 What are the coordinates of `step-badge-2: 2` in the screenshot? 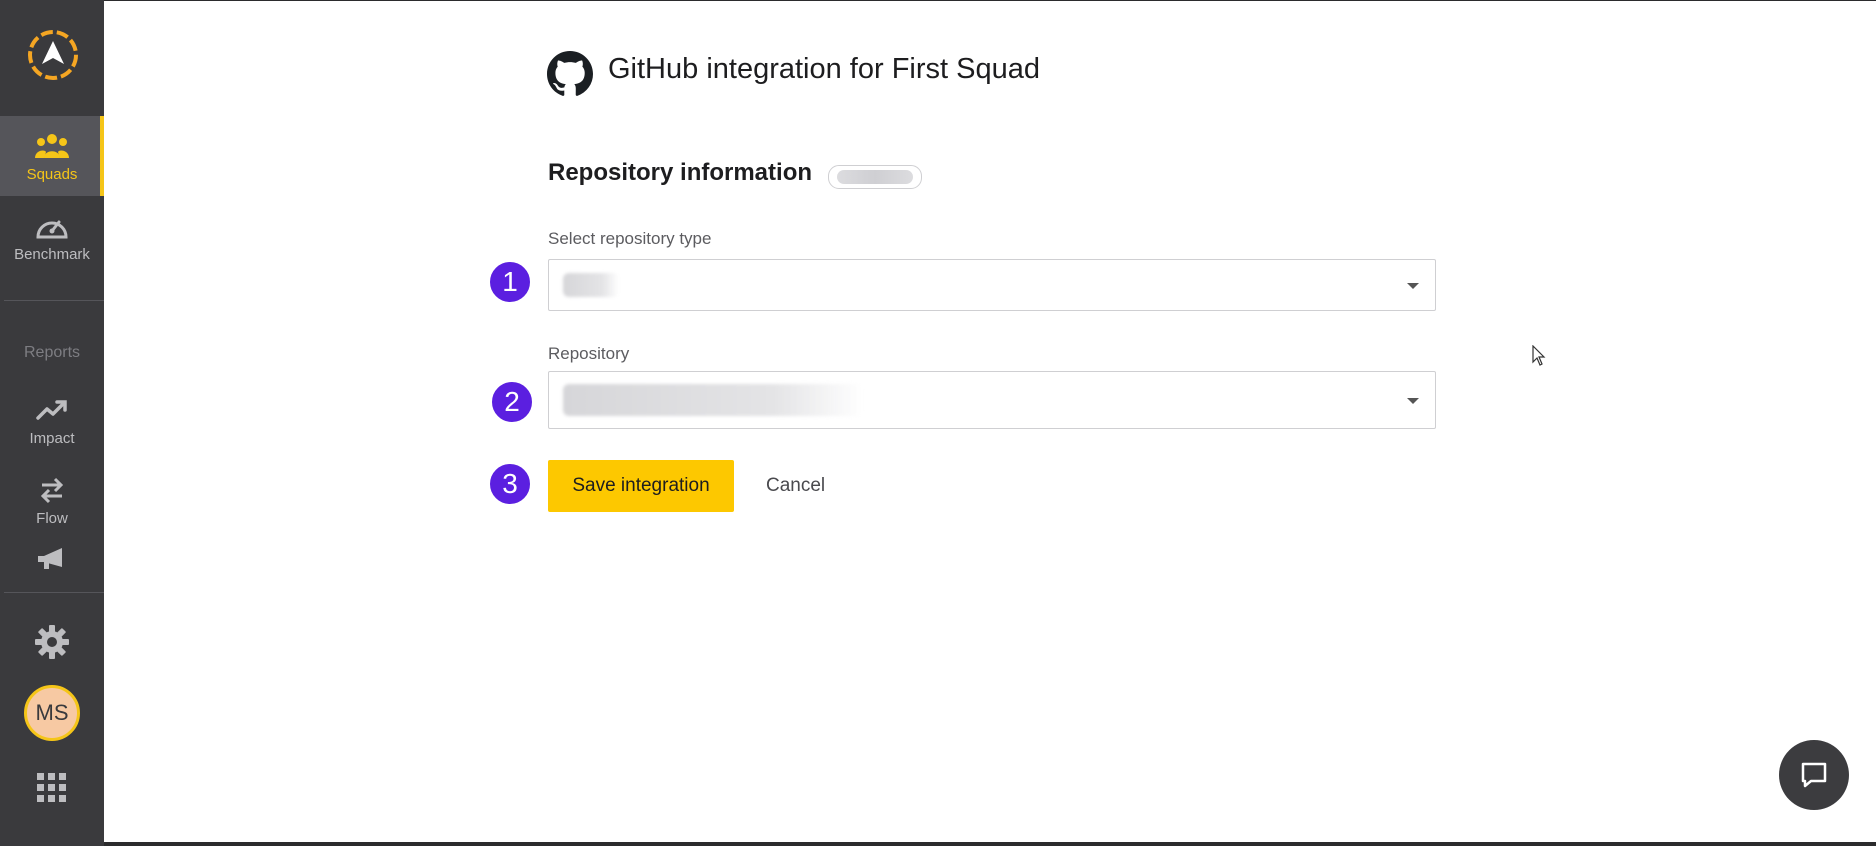 It's located at (512, 402).